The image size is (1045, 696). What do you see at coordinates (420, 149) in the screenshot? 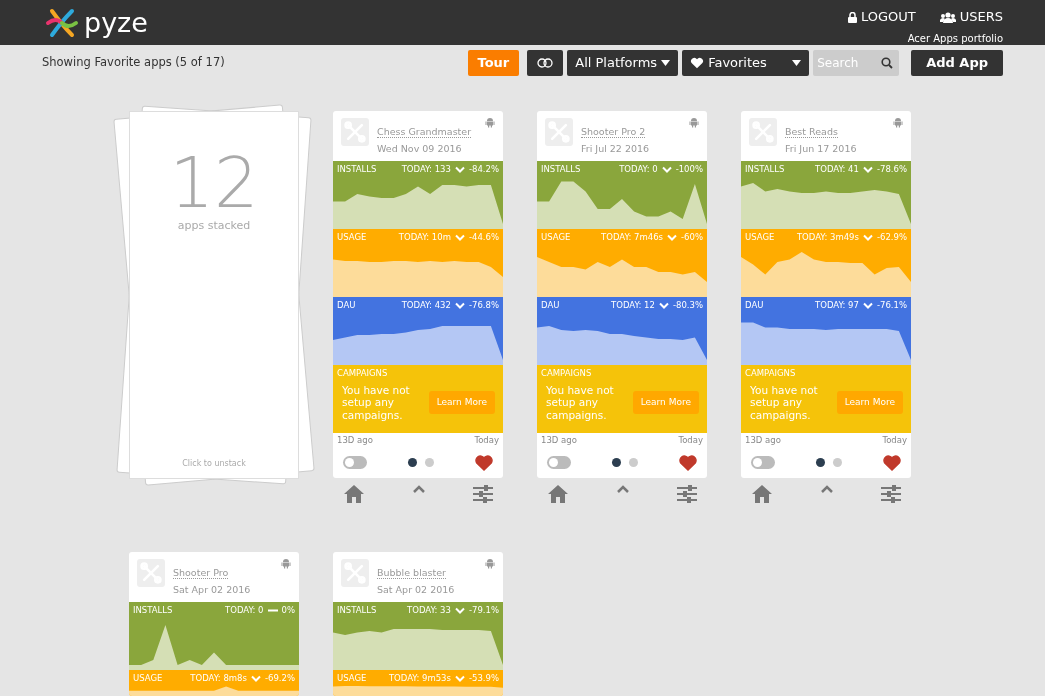
I see `app-date: Wed Nov 09 2016` at bounding box center [420, 149].